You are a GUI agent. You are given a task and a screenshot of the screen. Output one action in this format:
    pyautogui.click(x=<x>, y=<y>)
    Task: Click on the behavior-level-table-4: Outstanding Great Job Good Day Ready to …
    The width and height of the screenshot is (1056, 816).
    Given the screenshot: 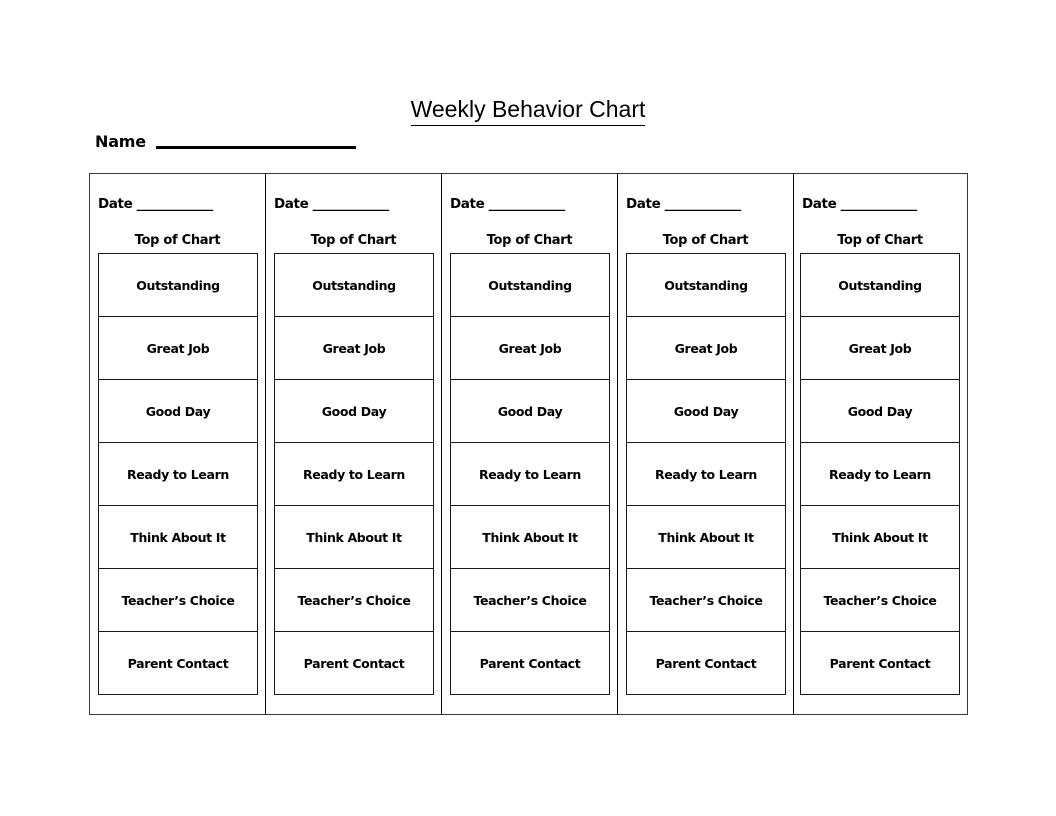 What is the action you would take?
    pyautogui.click(x=706, y=474)
    